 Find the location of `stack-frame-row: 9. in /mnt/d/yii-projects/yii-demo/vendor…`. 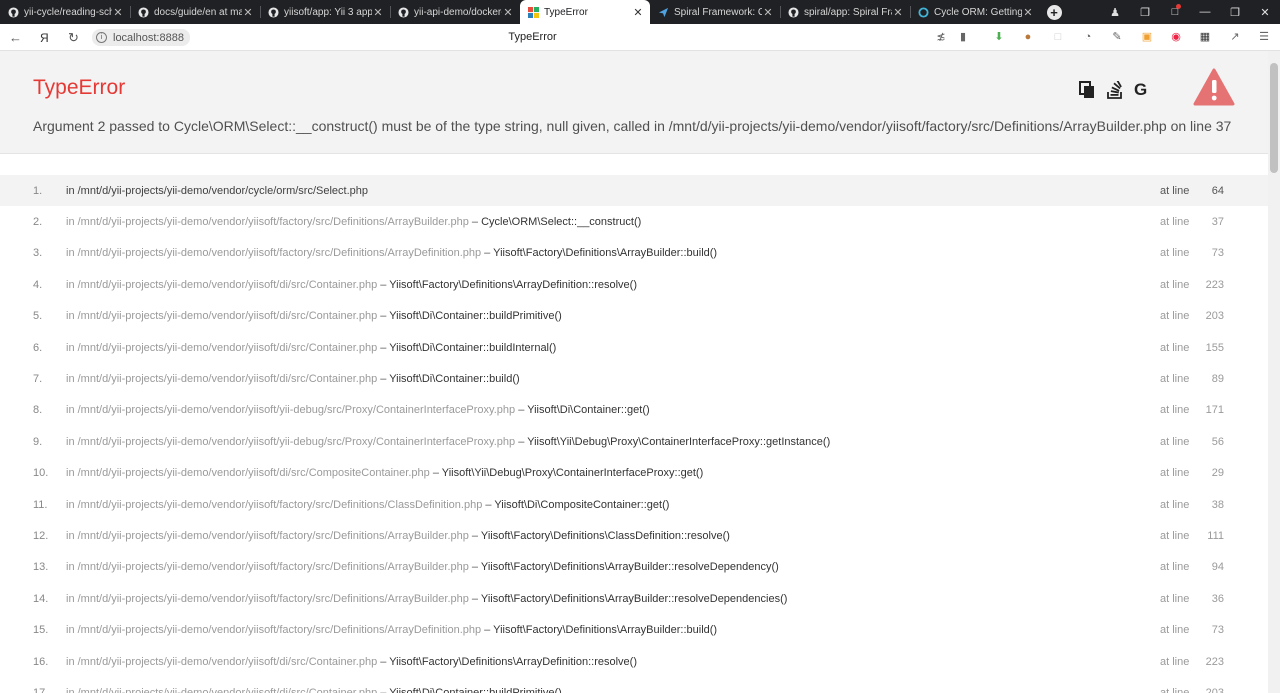

stack-frame-row: 9. in /mnt/d/yii-projects/yii-demo/vendor… is located at coordinates (634, 441).